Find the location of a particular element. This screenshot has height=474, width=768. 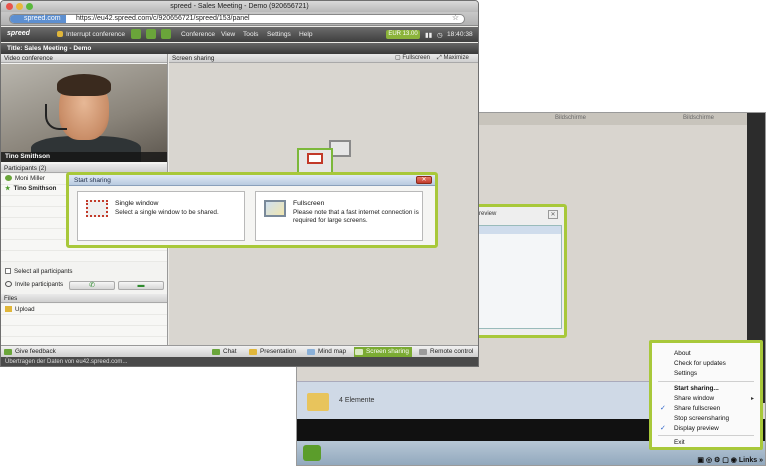

mind-map-icon is located at coordinates (311, 352).